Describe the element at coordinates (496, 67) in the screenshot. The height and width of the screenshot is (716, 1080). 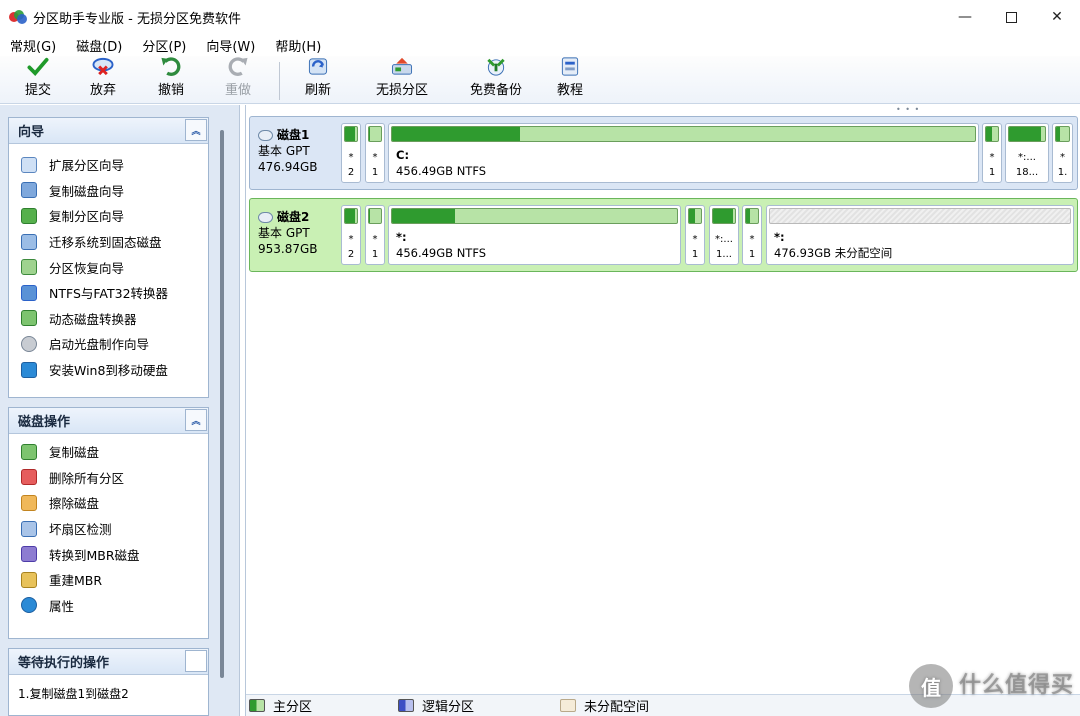
I see `backup-icon` at that location.